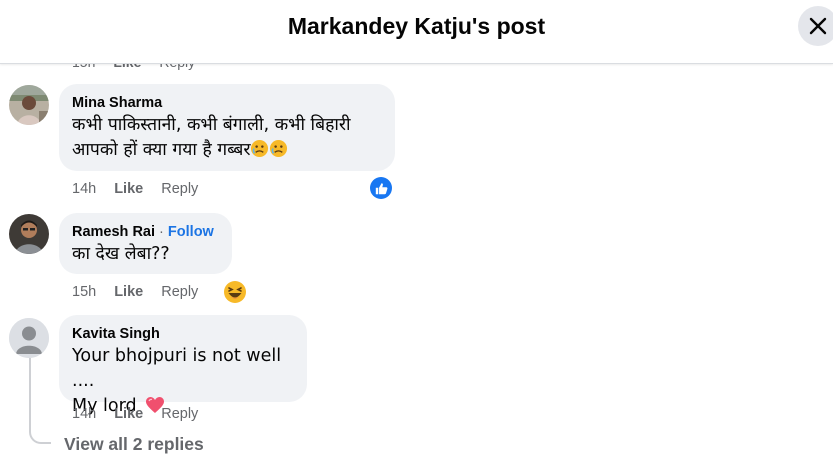 The width and height of the screenshot is (833, 465). I want to click on comment-bubble: Ramesh Rai · Follow का देख लेबा??, so click(145, 243).